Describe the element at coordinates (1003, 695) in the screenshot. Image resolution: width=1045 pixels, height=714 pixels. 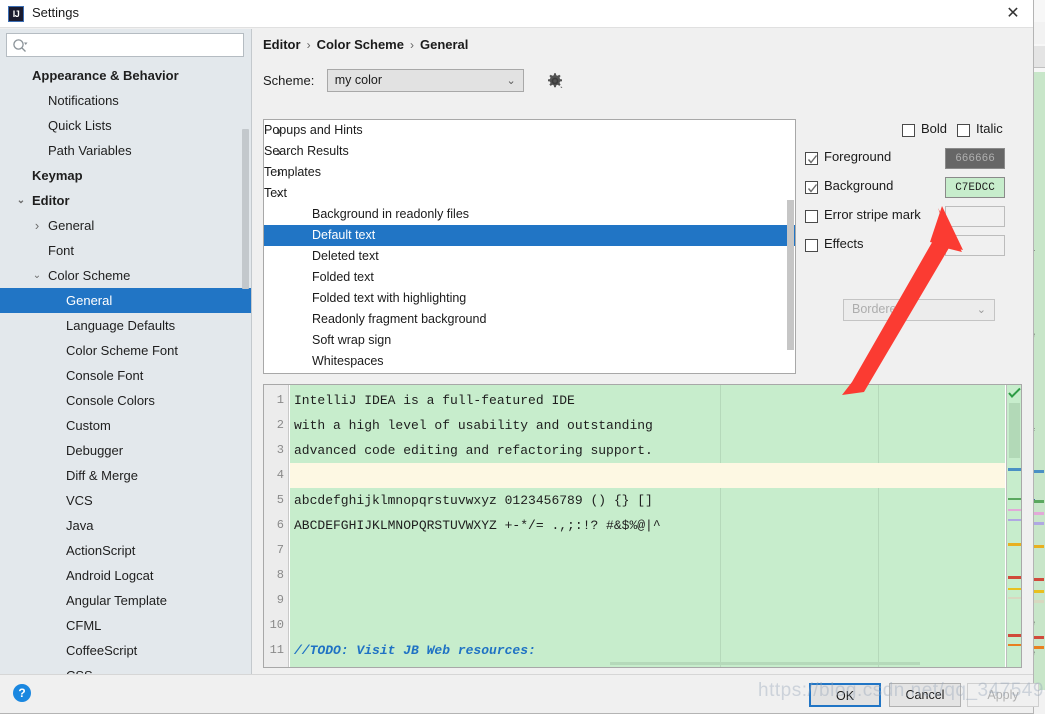
I see `apply-button: Apply` at that location.